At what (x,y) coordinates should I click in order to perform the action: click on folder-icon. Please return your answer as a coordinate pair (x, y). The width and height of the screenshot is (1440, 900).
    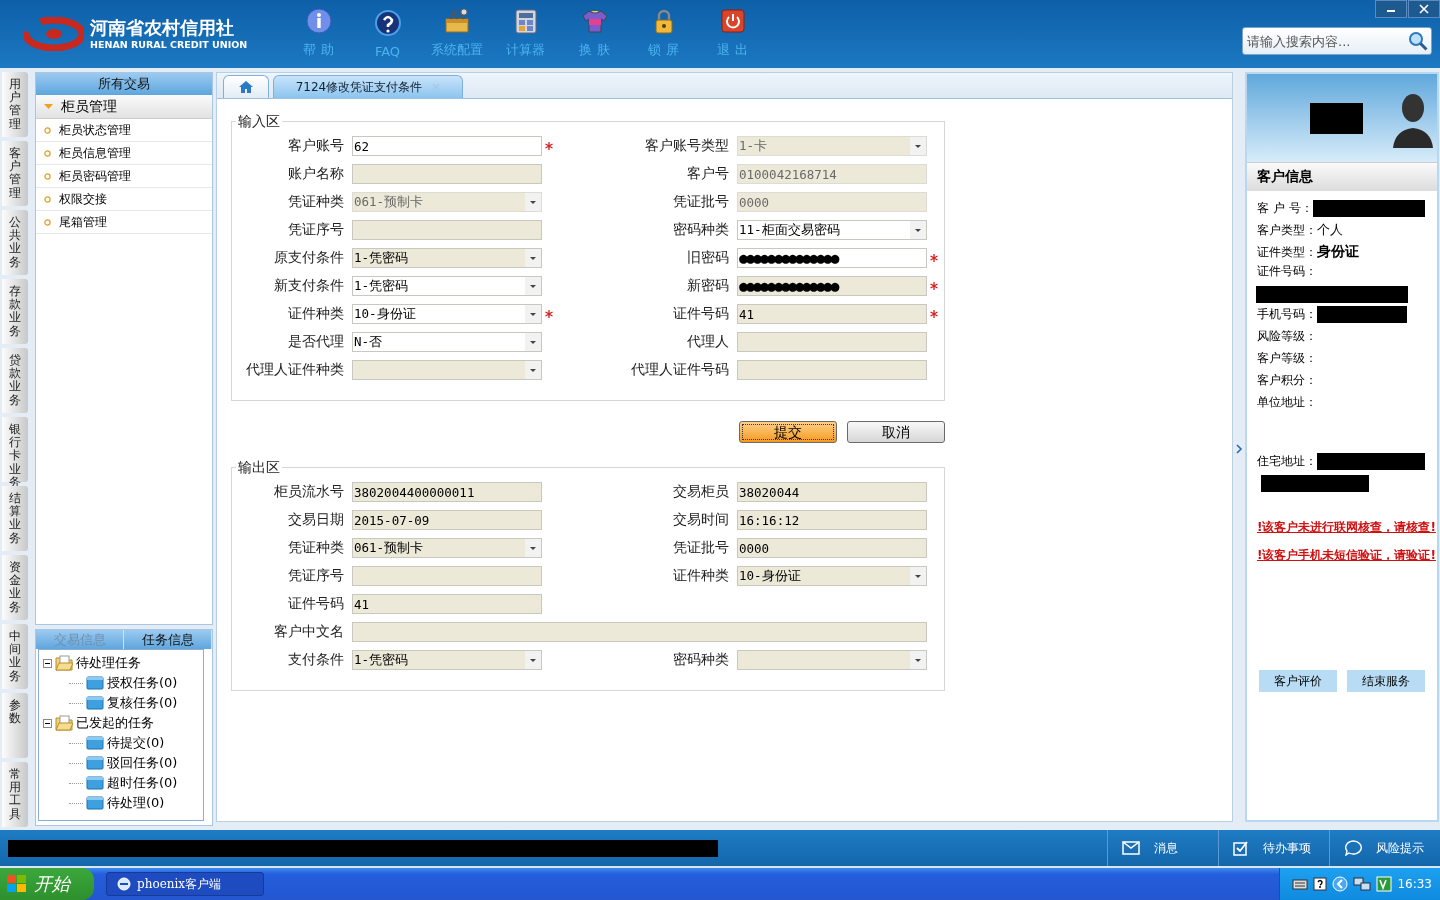
    Looking at the image, I should click on (95, 803).